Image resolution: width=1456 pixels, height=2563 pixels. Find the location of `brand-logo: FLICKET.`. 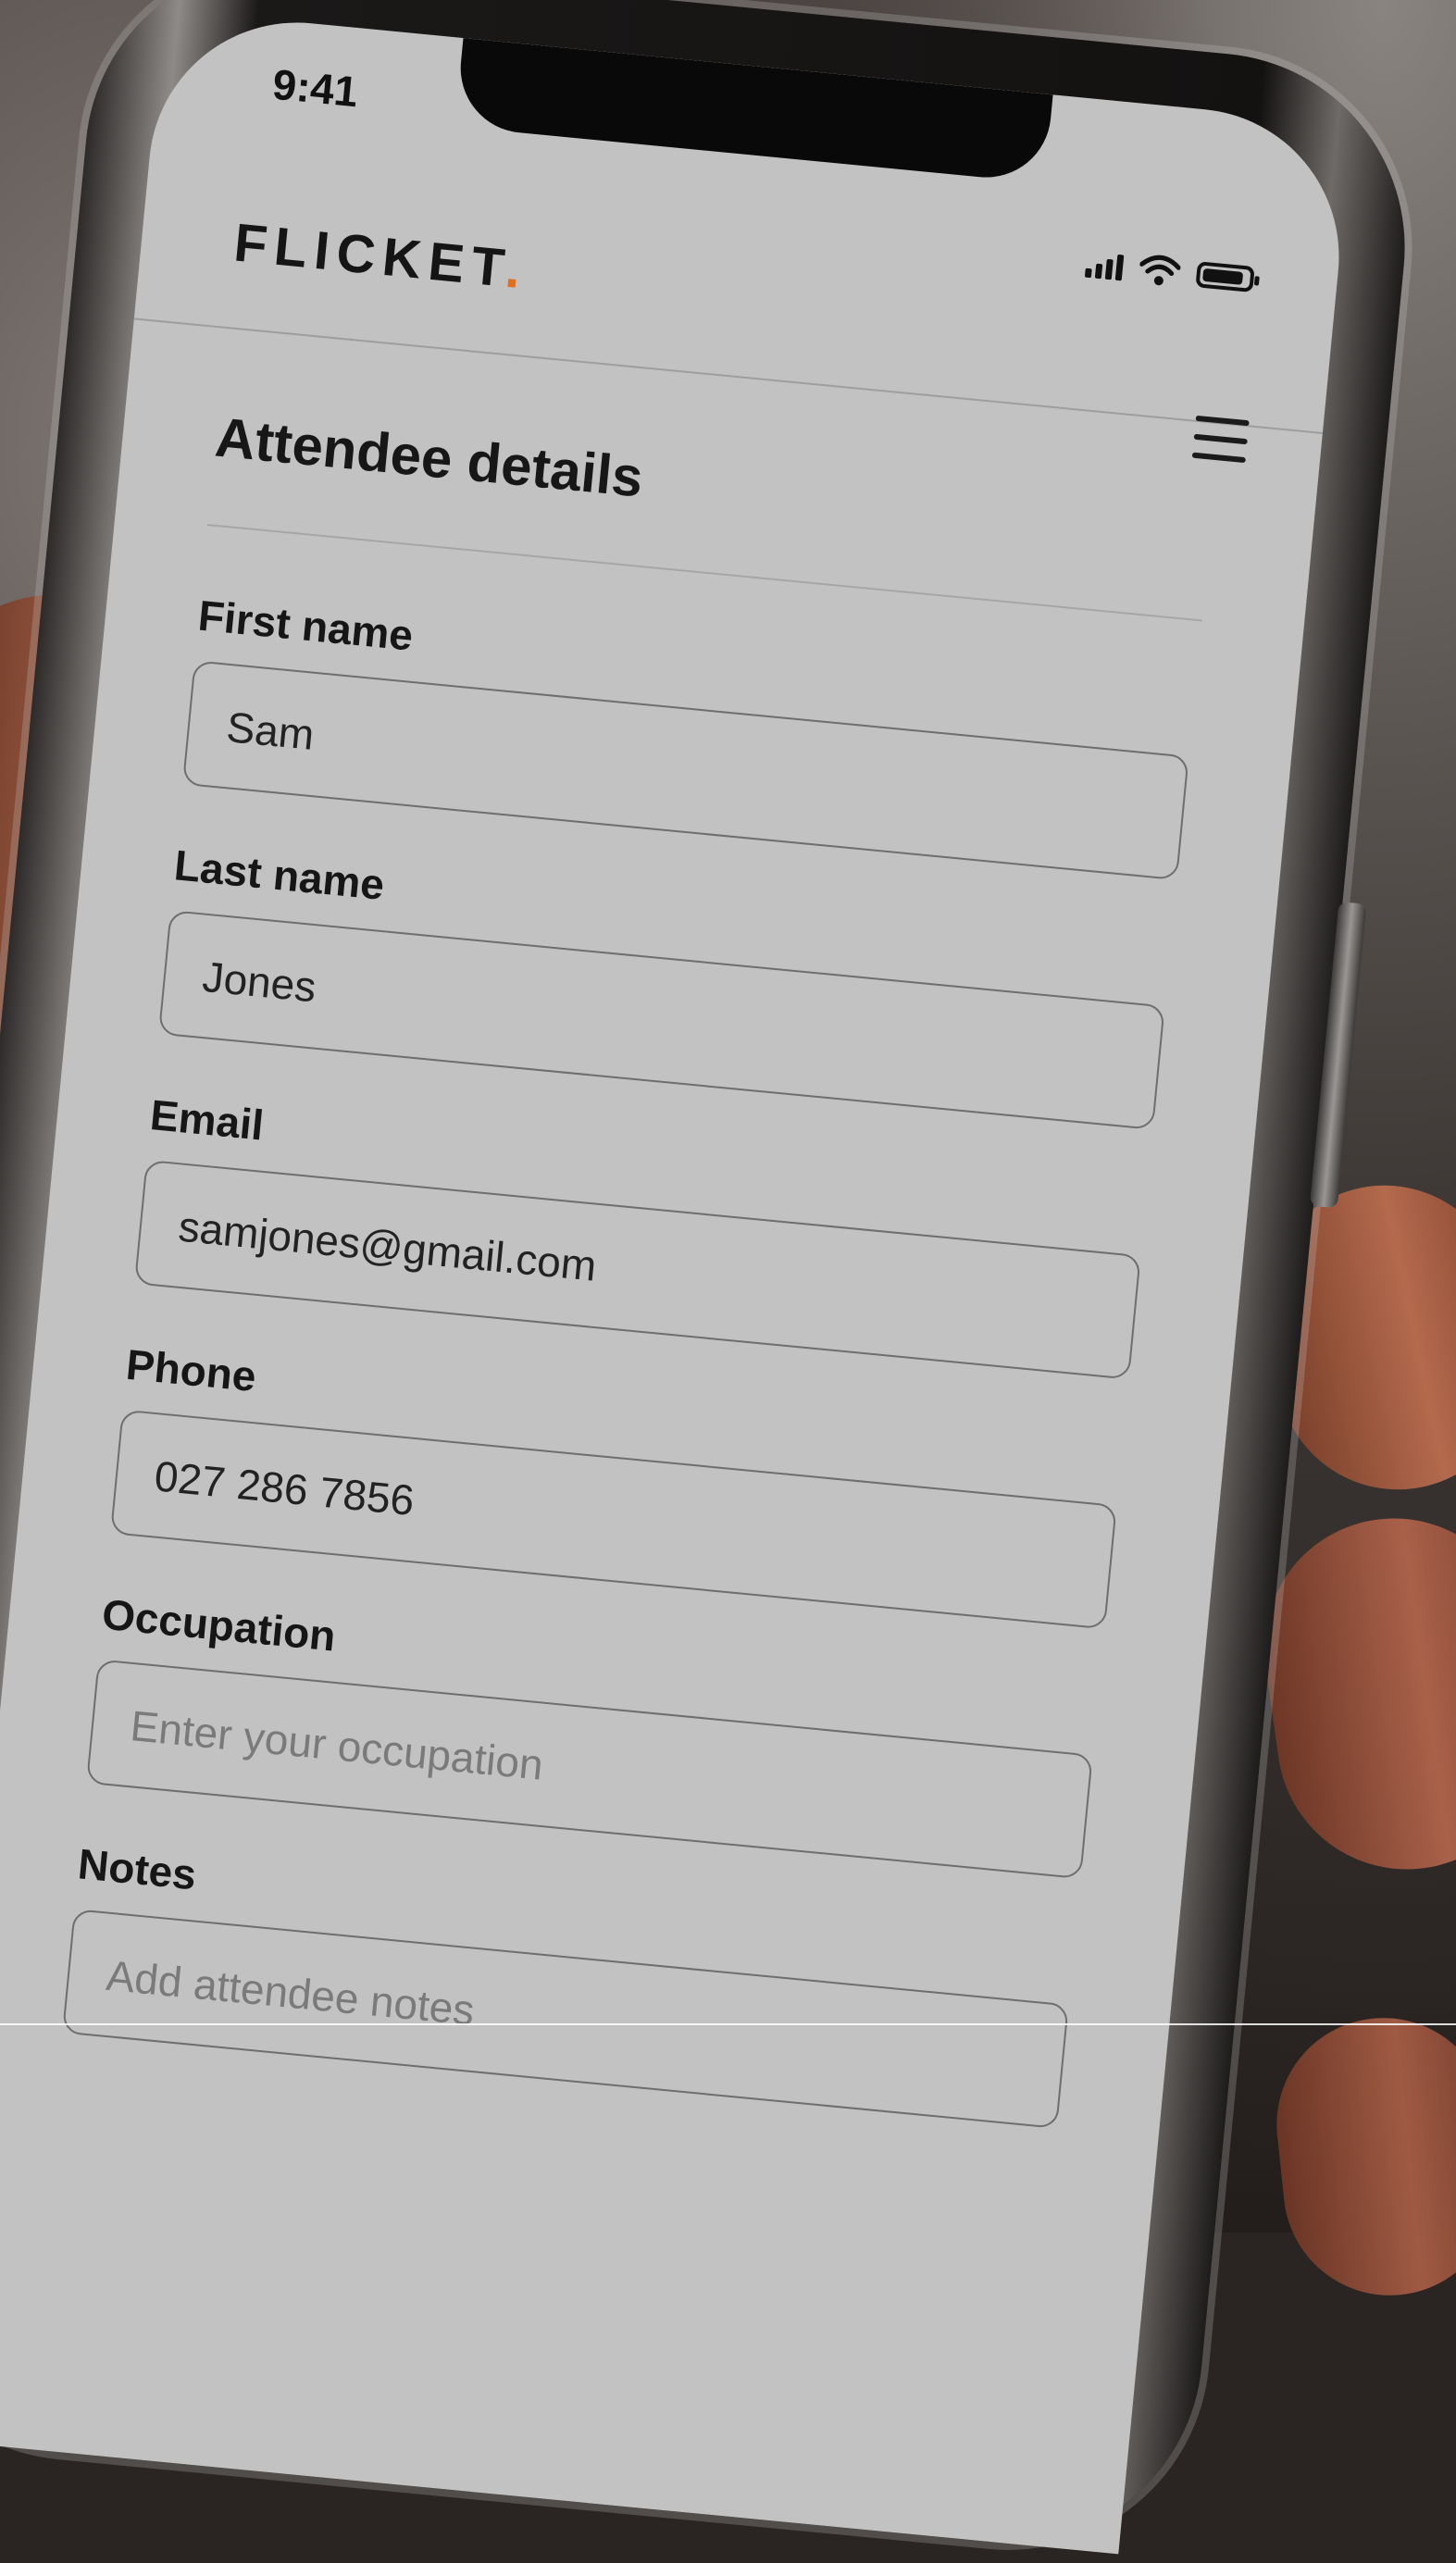

brand-logo: FLICKET. is located at coordinates (381, 257).